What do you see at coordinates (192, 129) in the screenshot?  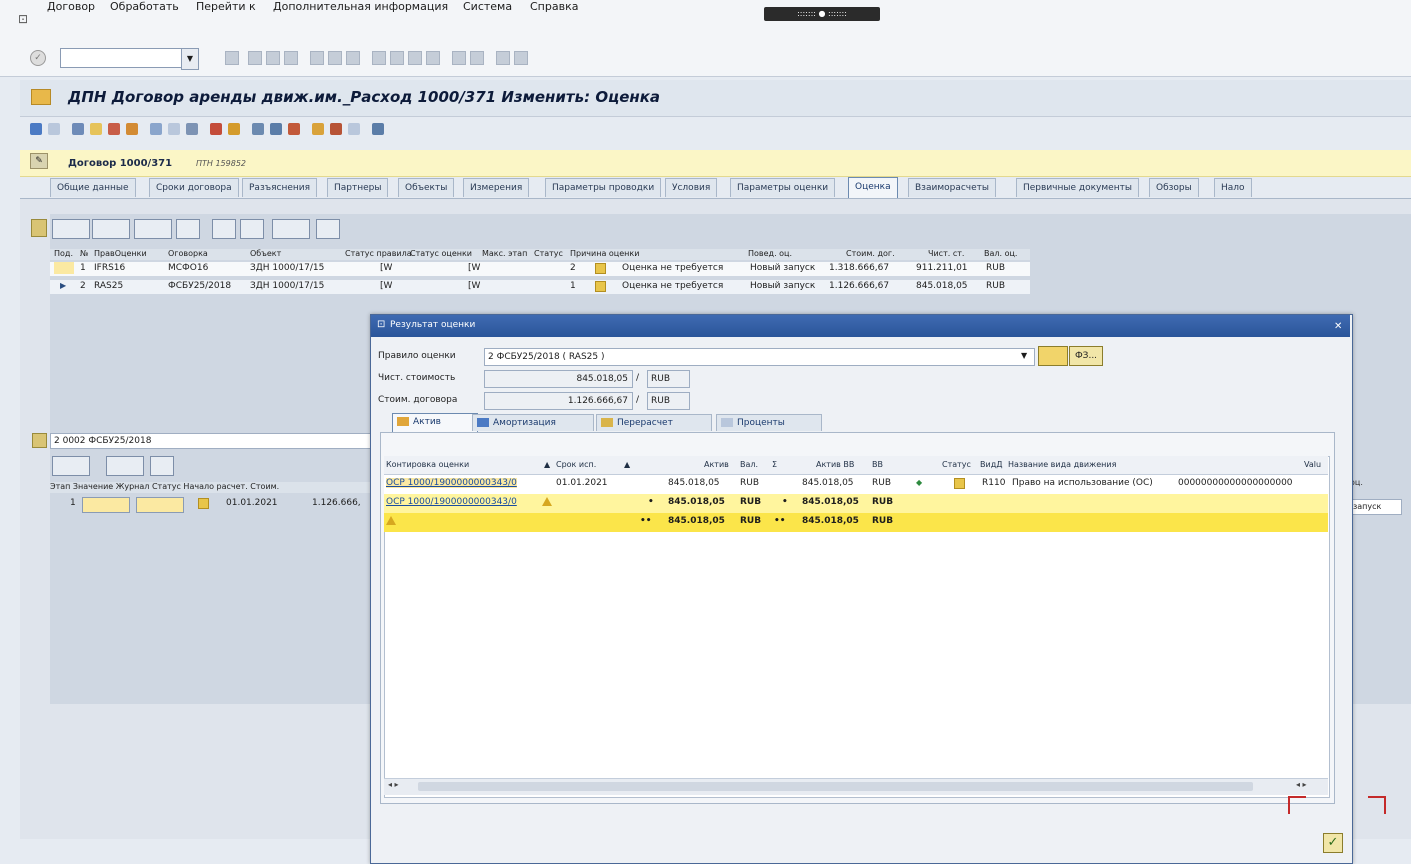 I see `check-icon` at bounding box center [192, 129].